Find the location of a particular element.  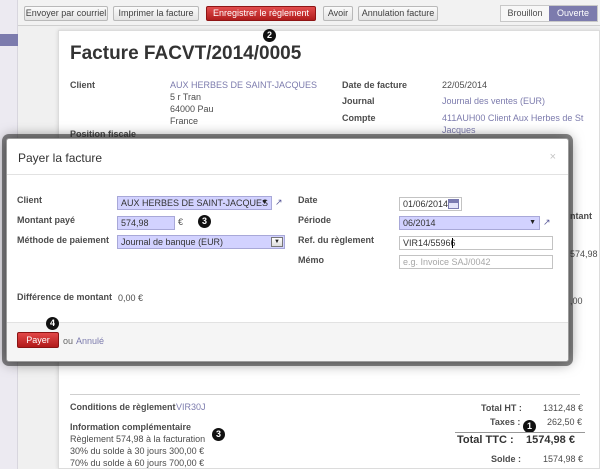

additional-info-line-2: 30% du solde à 30 jours 300,00 € is located at coordinates (137, 451).